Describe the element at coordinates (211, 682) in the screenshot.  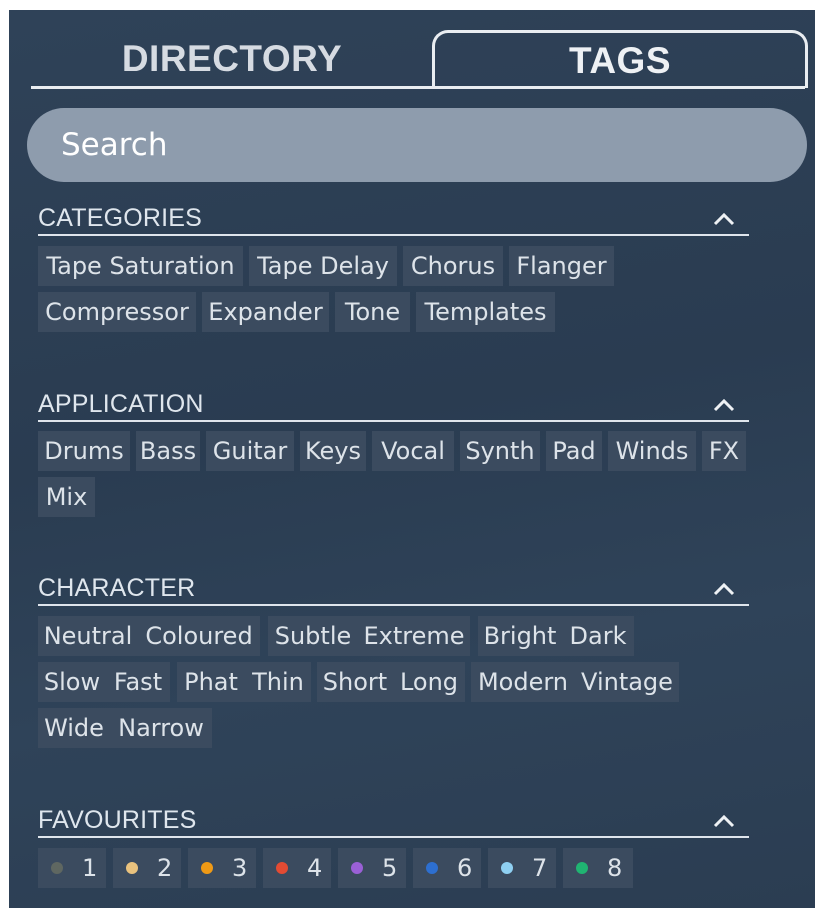
I see `tag-chip: Phat` at that location.